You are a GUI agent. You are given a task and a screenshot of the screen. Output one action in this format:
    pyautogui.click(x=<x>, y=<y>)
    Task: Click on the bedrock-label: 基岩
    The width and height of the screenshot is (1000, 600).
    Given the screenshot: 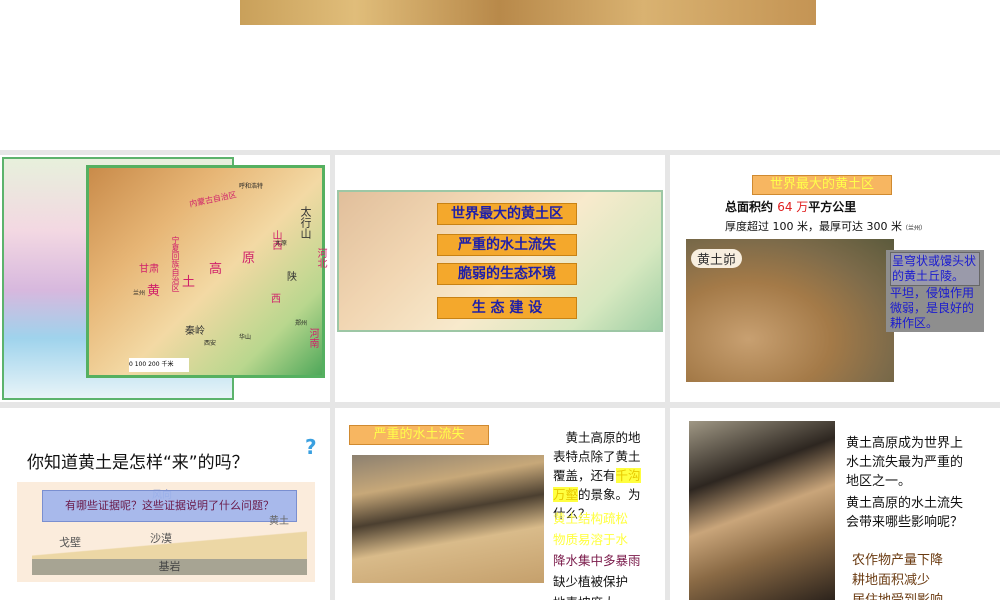 What is the action you would take?
    pyautogui.click(x=169, y=567)
    